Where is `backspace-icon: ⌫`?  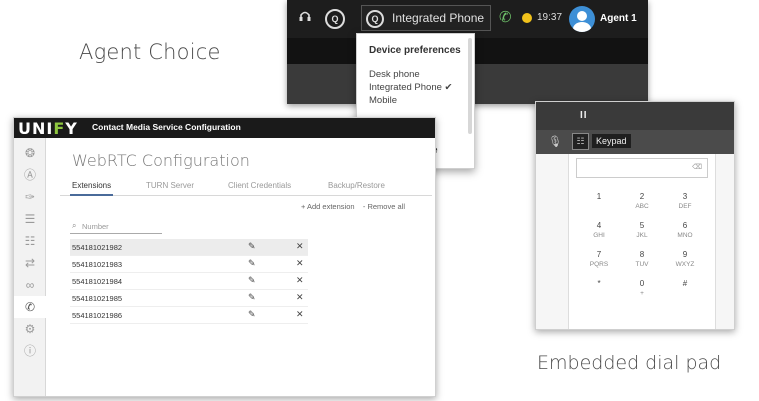
backspace-icon: ⌫ is located at coordinates (697, 167).